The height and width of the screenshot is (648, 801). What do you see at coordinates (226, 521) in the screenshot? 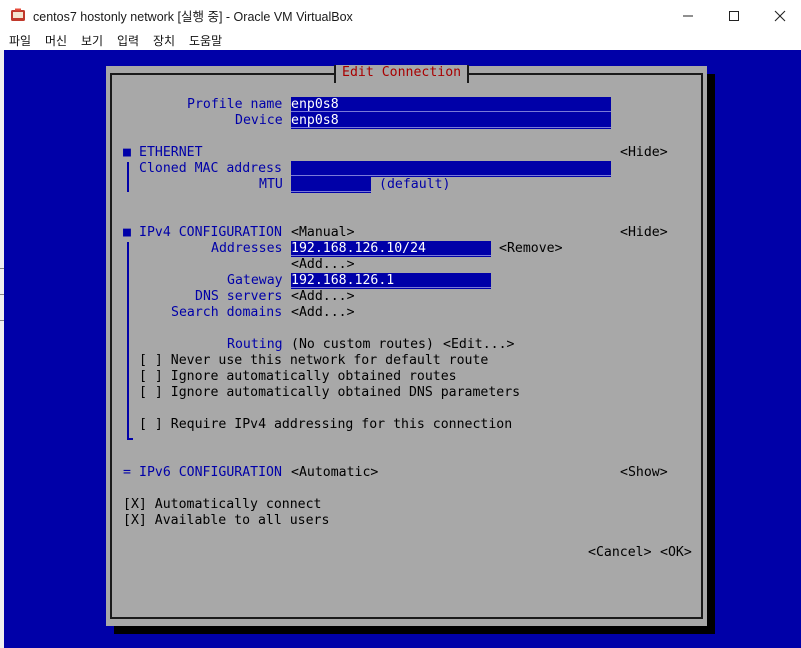
I see `all-users-checkbox: [X] Available to all users` at bounding box center [226, 521].